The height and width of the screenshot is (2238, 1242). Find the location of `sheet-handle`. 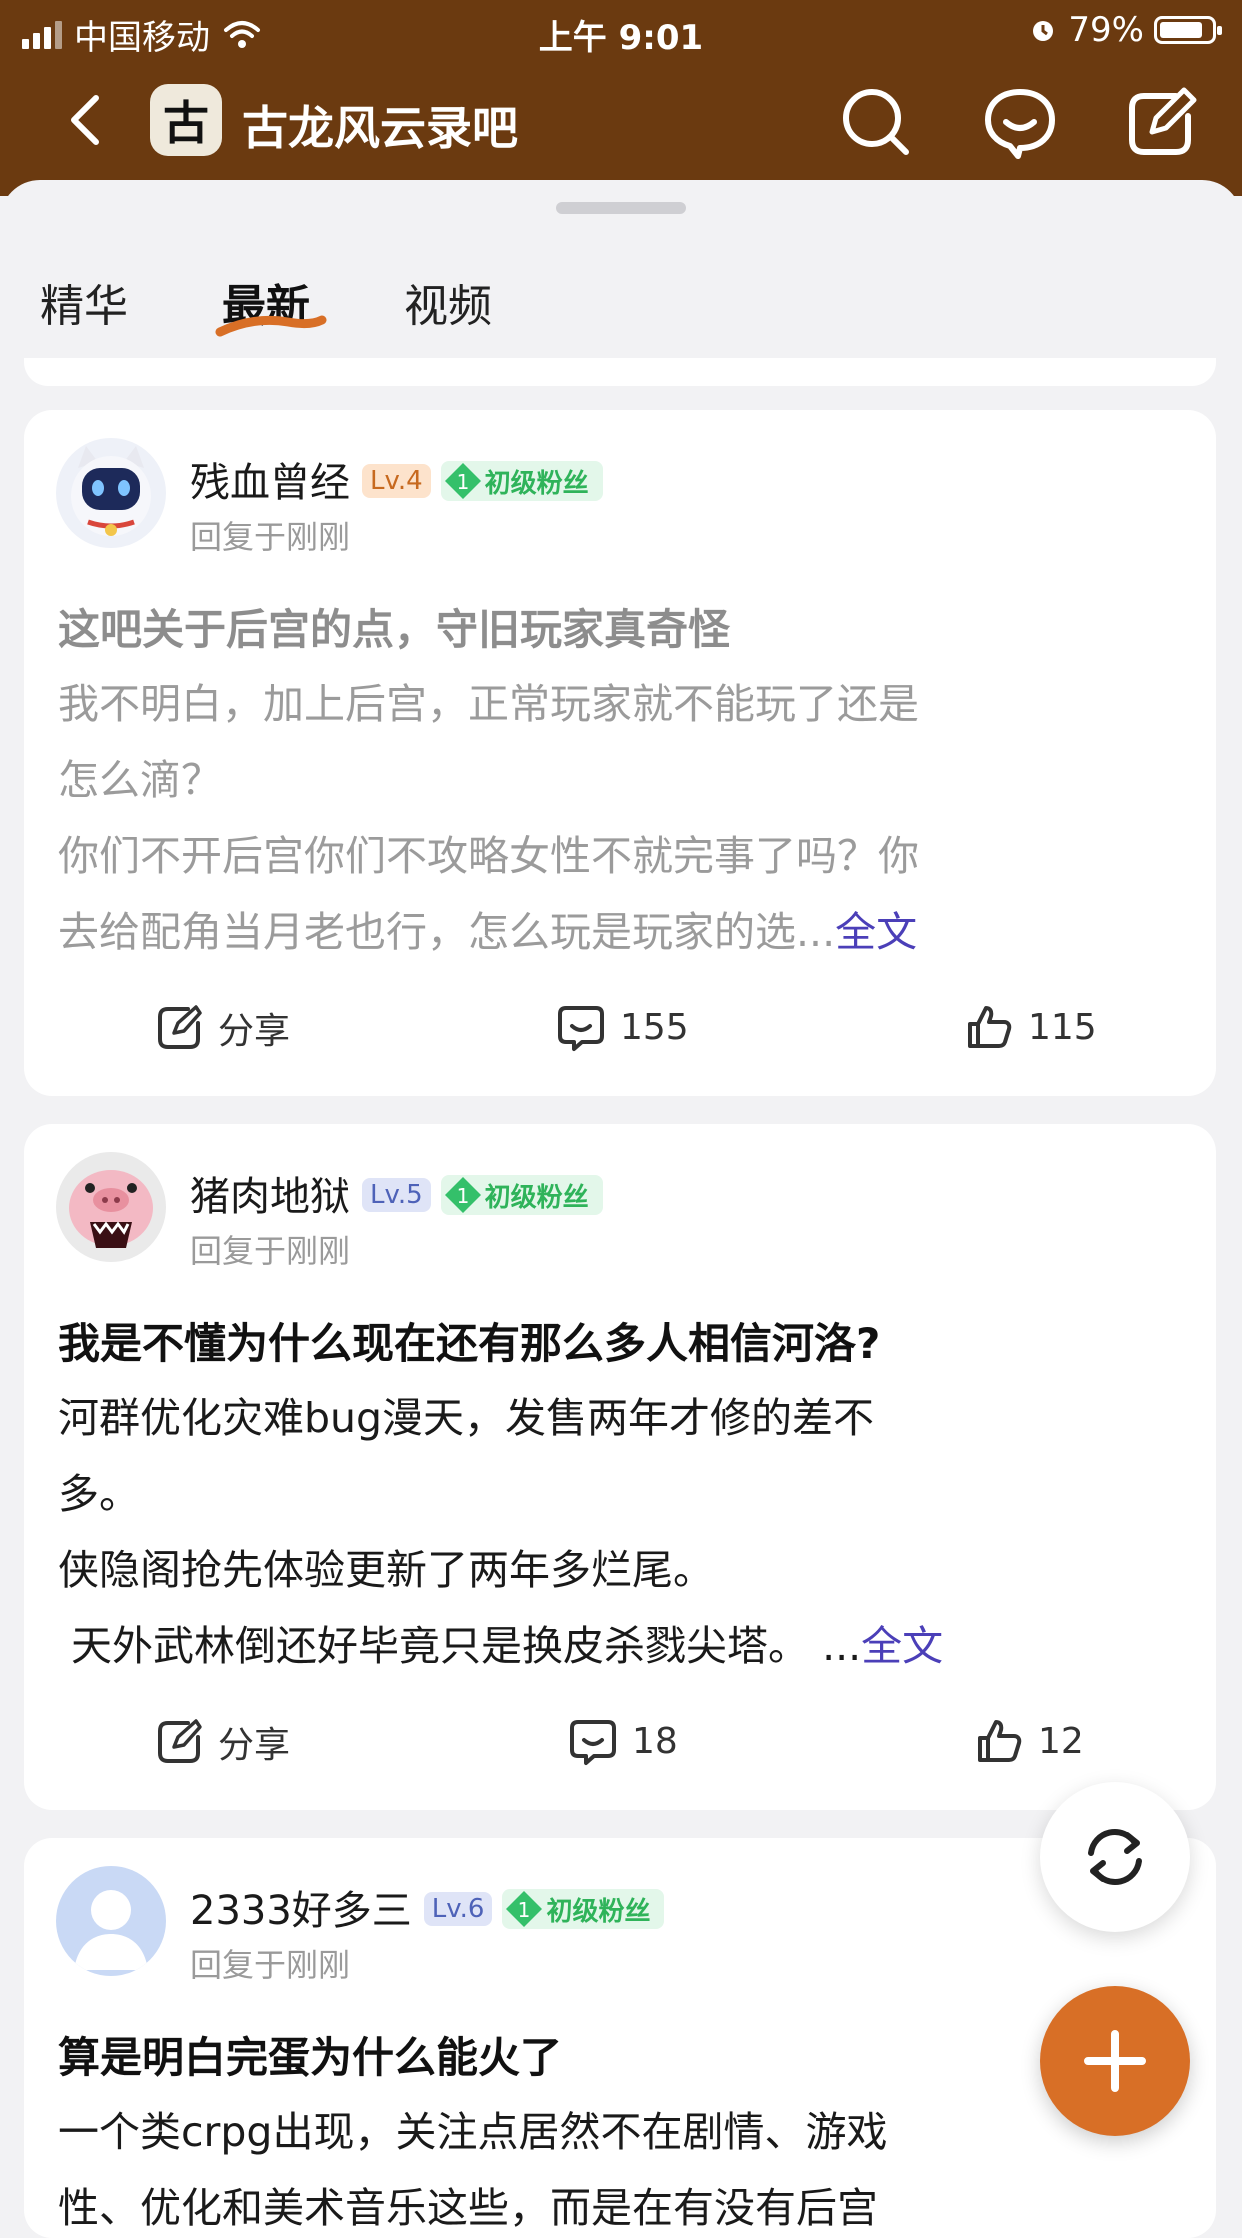

sheet-handle is located at coordinates (621, 208).